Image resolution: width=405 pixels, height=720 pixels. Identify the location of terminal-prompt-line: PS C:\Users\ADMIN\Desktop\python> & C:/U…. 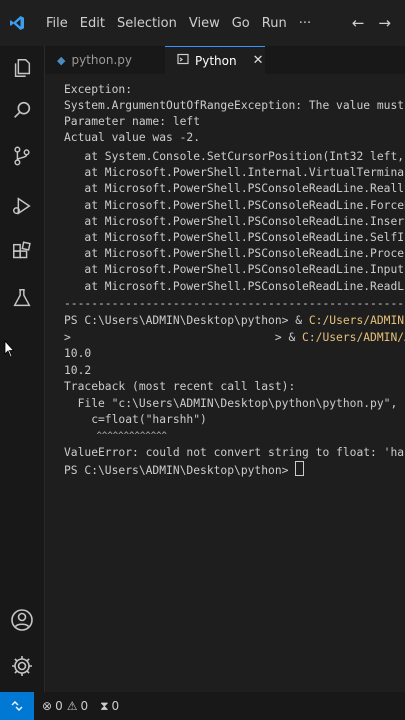
(234, 321).